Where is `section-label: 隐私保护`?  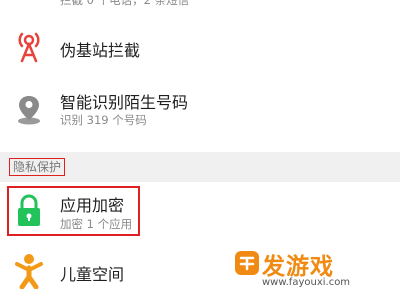
section-label: 隐私保护 is located at coordinates (37, 167).